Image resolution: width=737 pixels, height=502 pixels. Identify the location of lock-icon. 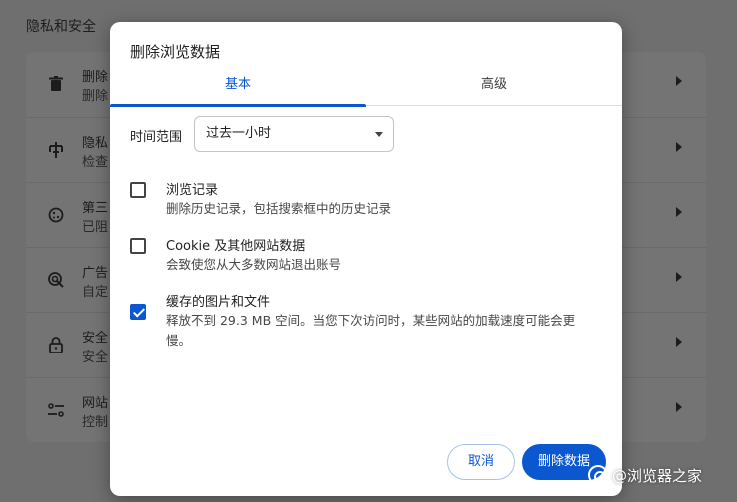
(56, 345).